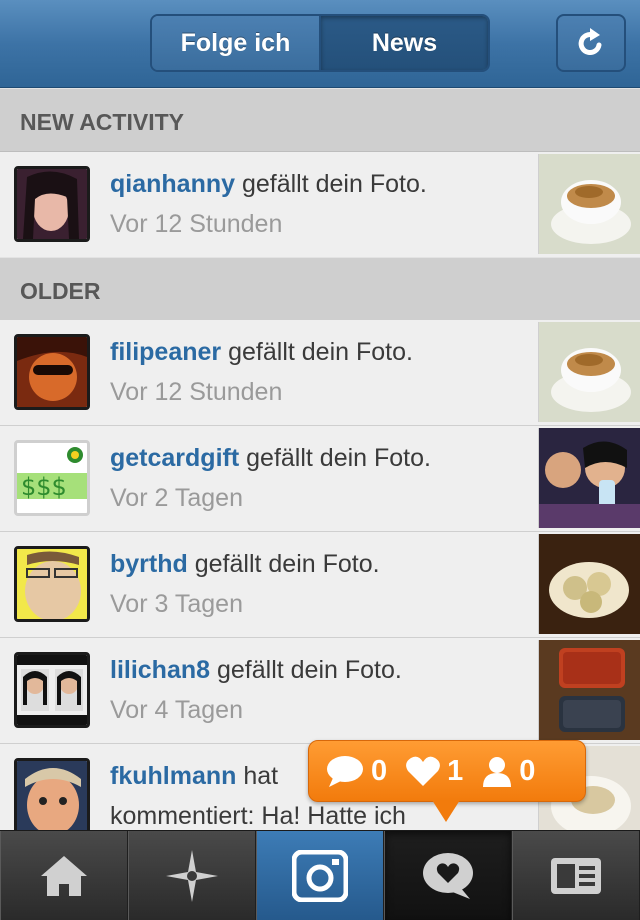 The width and height of the screenshot is (640, 920). What do you see at coordinates (60, 291) in the screenshot?
I see `section-title: OLDER` at bounding box center [60, 291].